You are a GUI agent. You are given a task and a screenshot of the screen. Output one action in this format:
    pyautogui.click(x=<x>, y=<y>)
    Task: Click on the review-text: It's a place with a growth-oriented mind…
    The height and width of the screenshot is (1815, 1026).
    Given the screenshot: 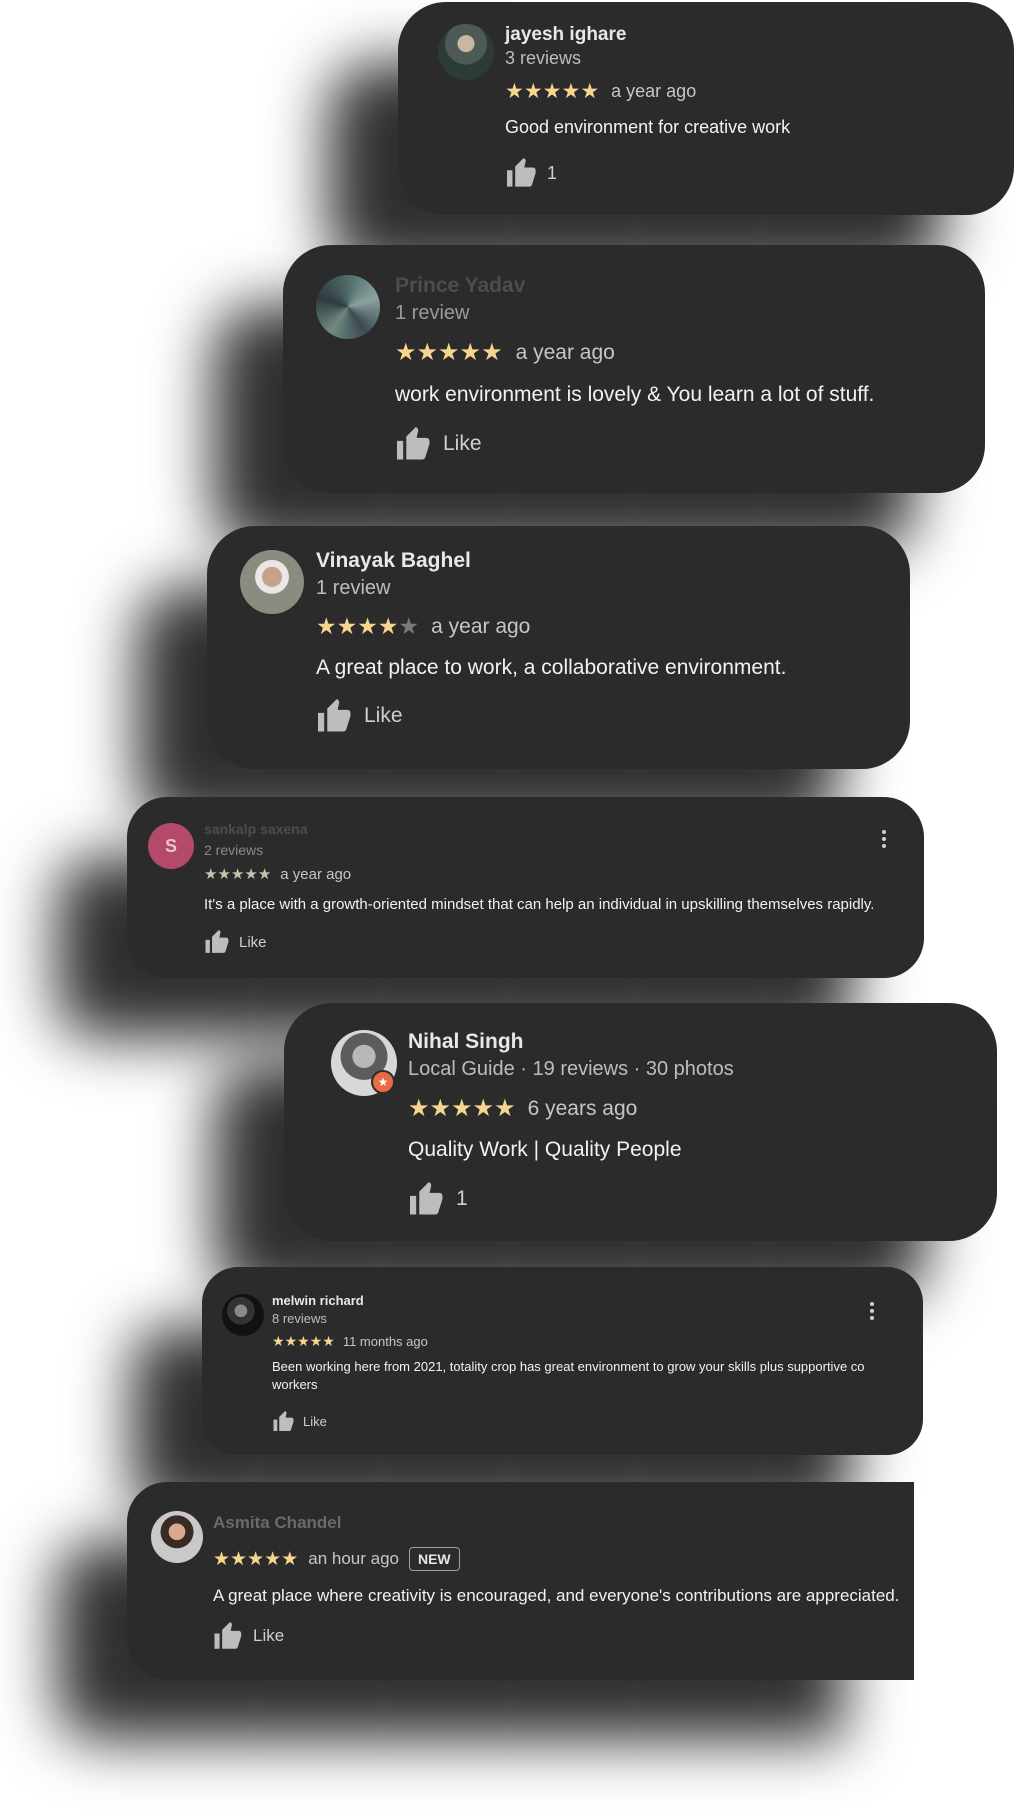 What is the action you would take?
    pyautogui.click(x=539, y=904)
    